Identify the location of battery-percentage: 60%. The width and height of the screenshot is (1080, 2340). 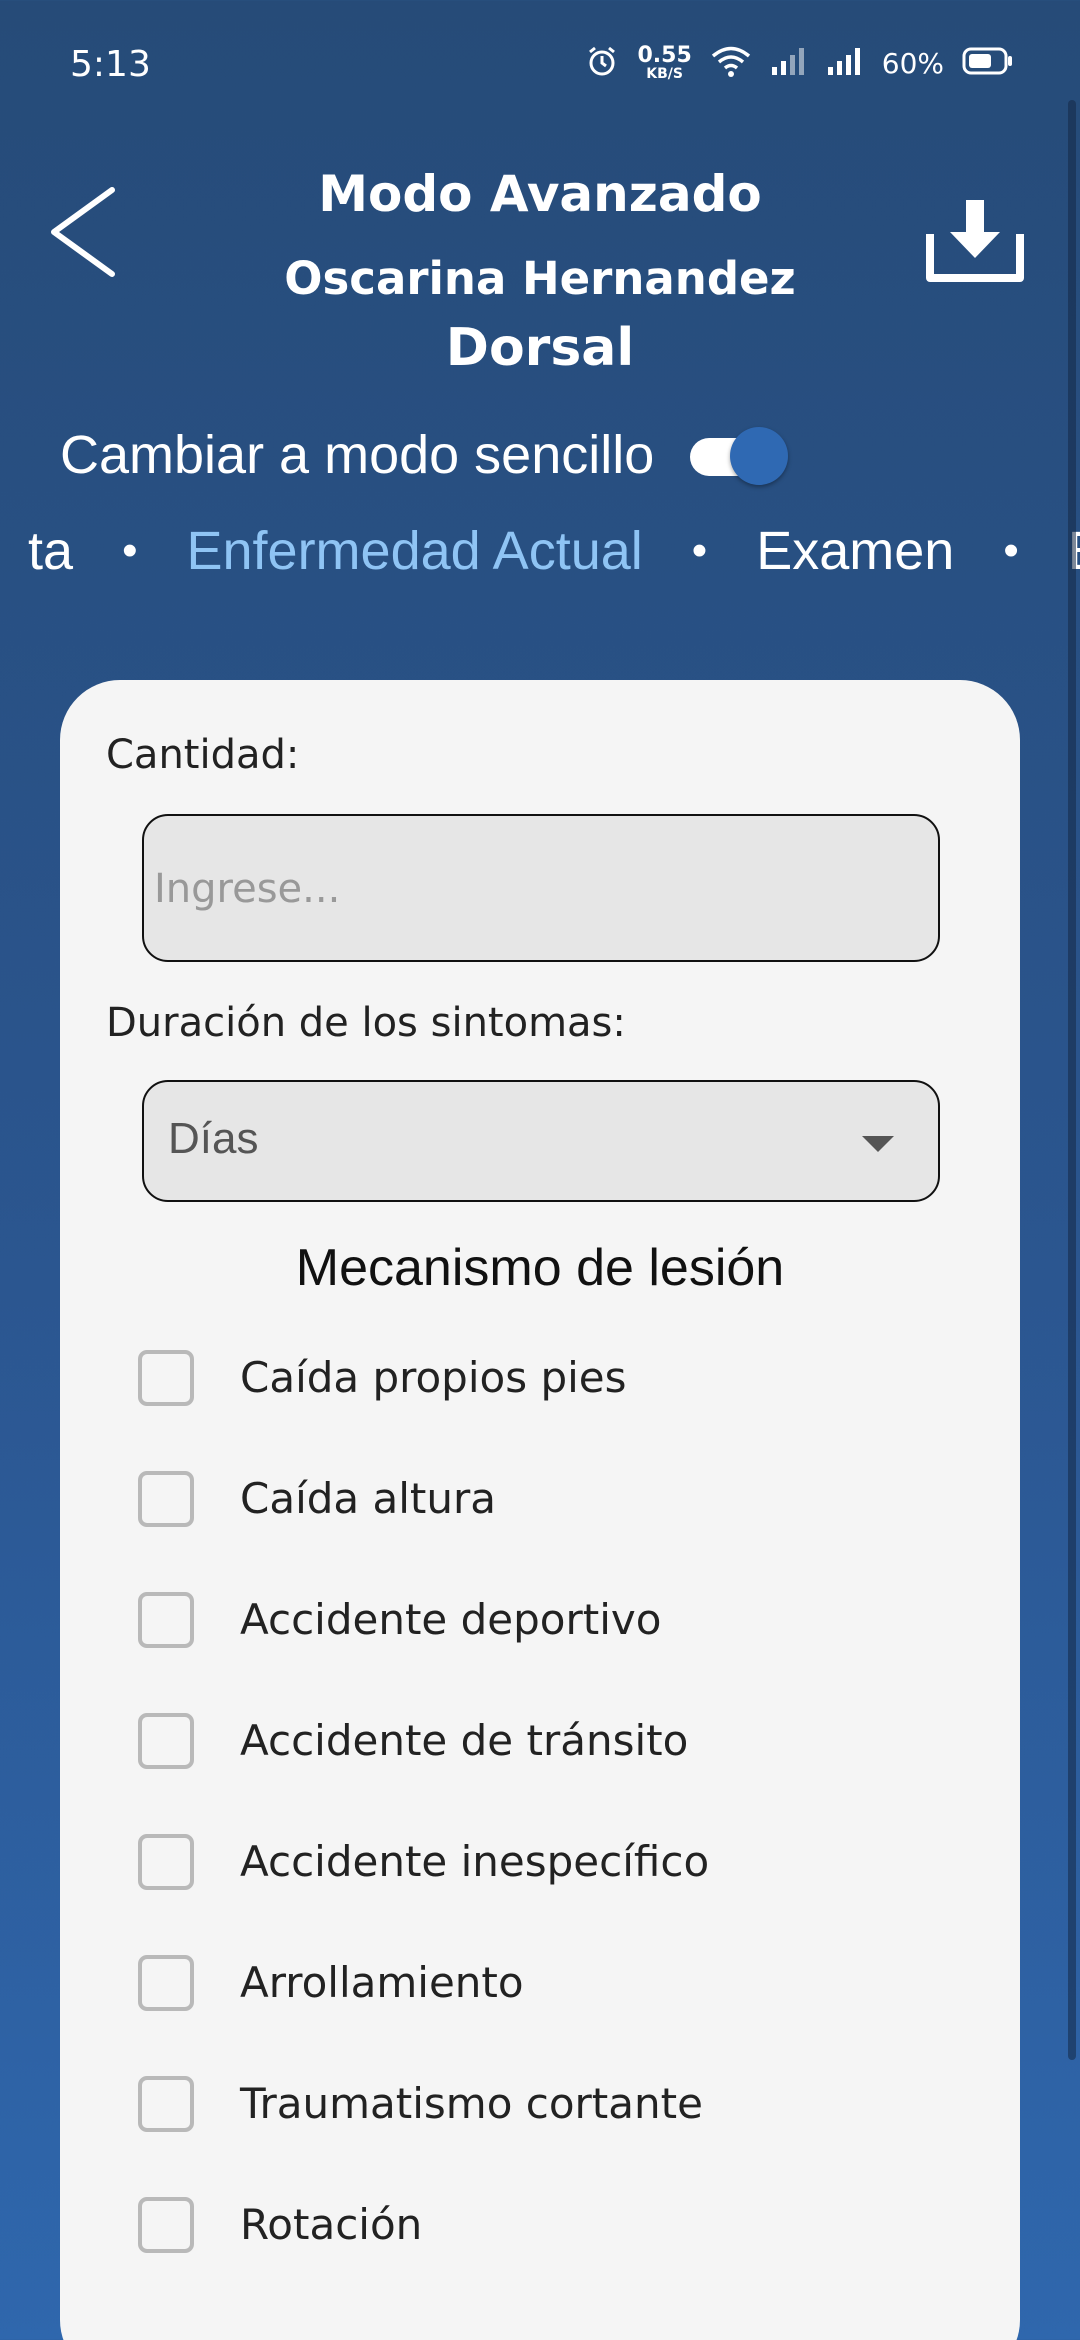
(912, 63).